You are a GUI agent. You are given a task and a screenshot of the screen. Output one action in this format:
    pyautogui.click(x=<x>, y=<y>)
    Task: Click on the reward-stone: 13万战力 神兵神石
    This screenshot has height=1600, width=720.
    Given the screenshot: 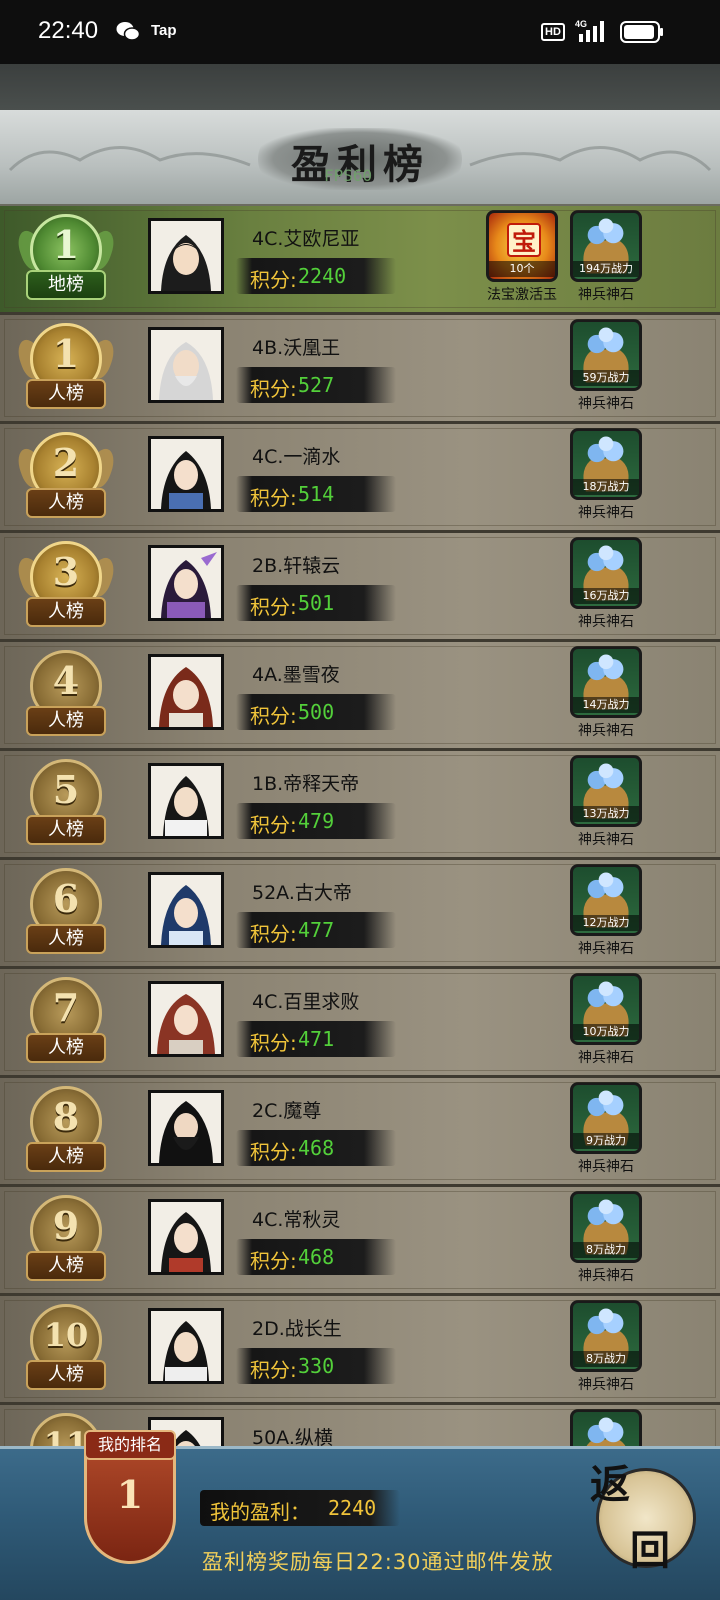 What is the action you would take?
    pyautogui.click(x=606, y=802)
    